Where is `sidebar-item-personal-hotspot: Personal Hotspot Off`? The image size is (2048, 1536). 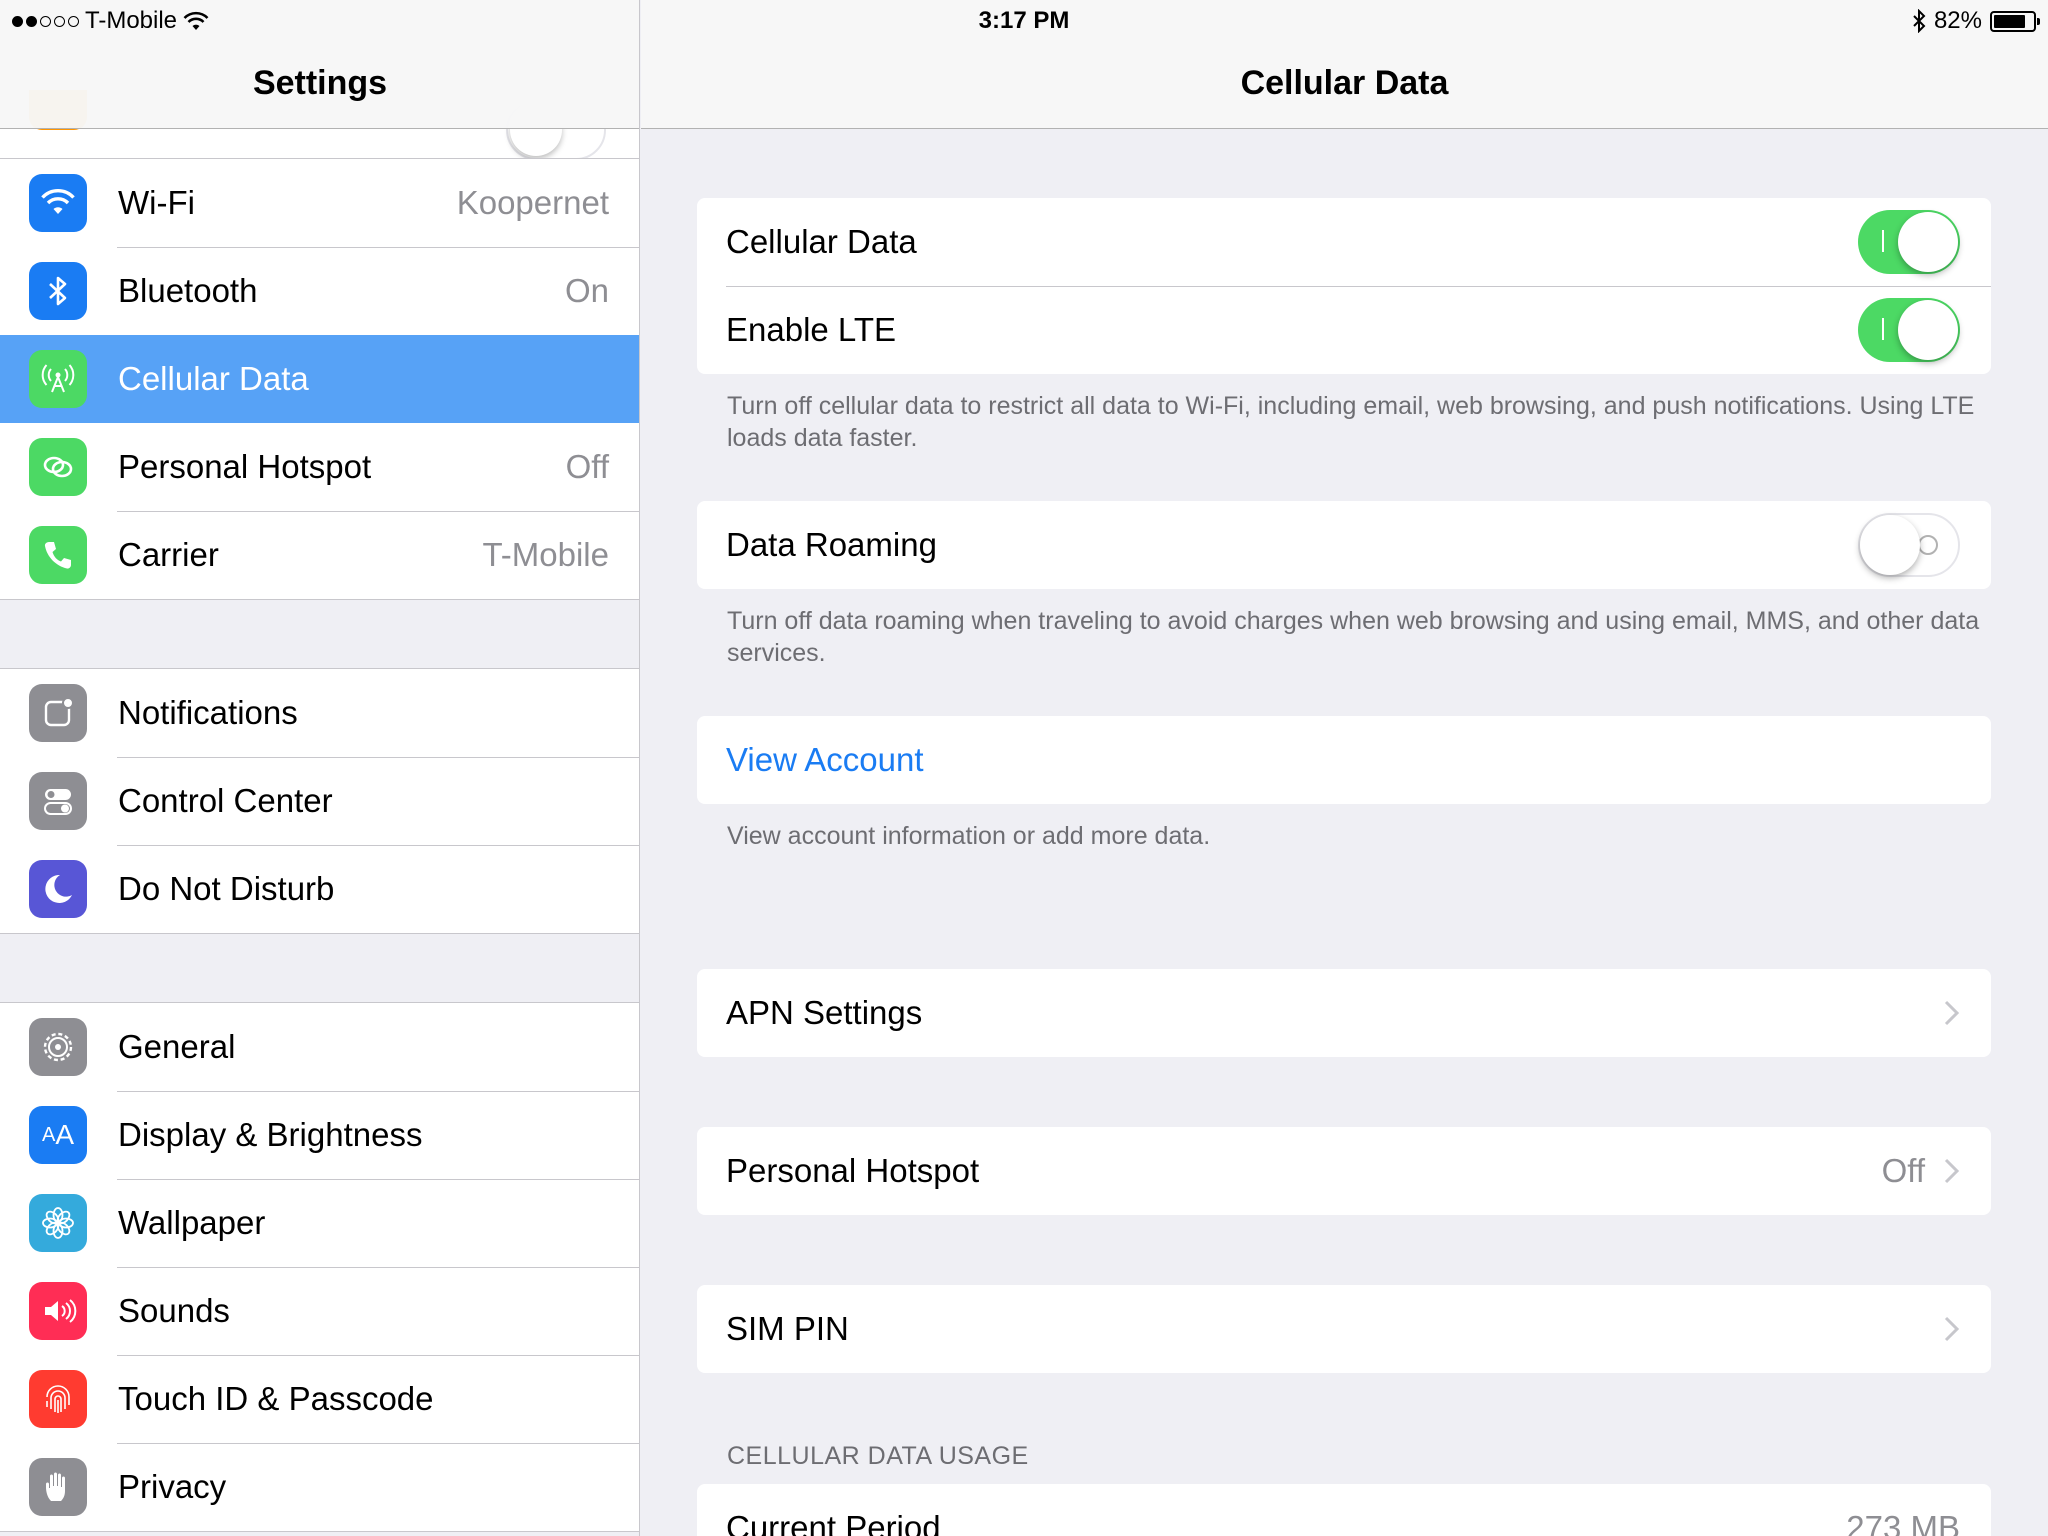 sidebar-item-personal-hotspot: Personal Hotspot Off is located at coordinates (319, 467).